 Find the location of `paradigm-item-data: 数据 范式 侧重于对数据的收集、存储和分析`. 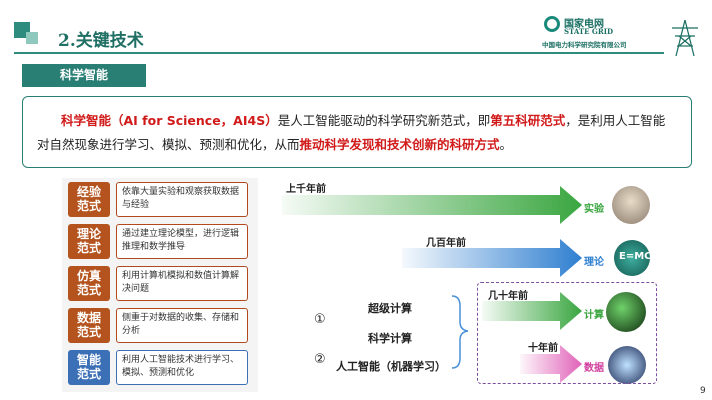

paradigm-item-data: 数据 范式 侧重于对数据的收集、存储和分析 is located at coordinates (160, 325).